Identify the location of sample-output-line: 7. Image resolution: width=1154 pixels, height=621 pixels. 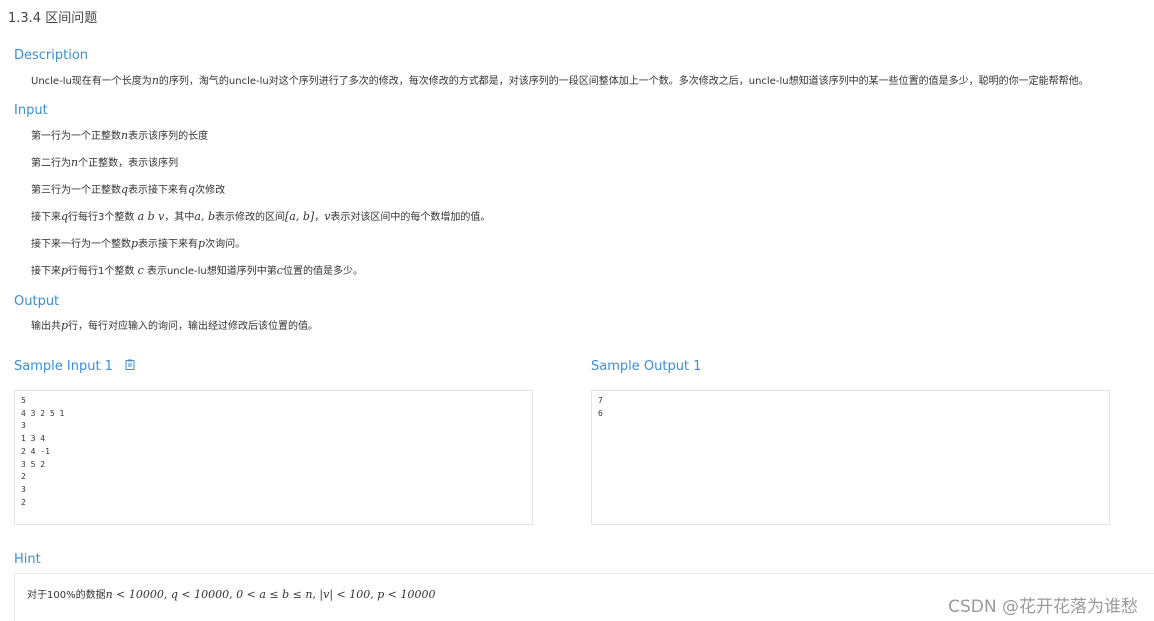
(600, 400).